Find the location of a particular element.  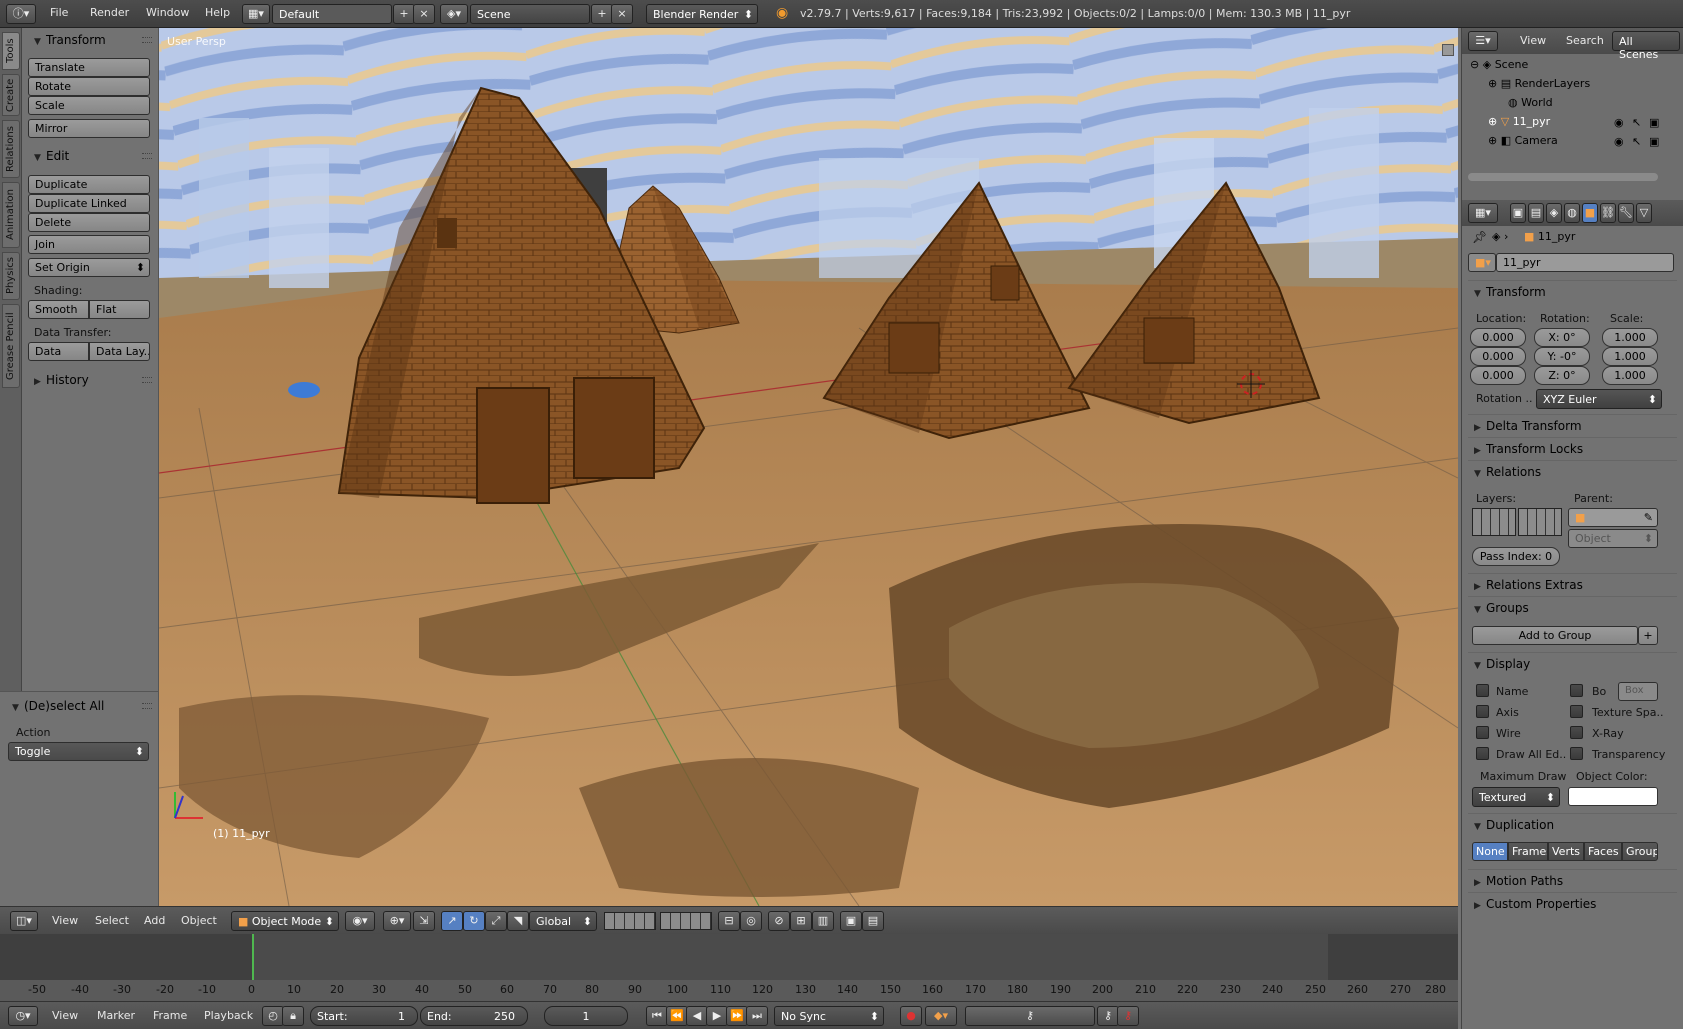

action-dropdown: Toggle ⬍ is located at coordinates (78, 751).